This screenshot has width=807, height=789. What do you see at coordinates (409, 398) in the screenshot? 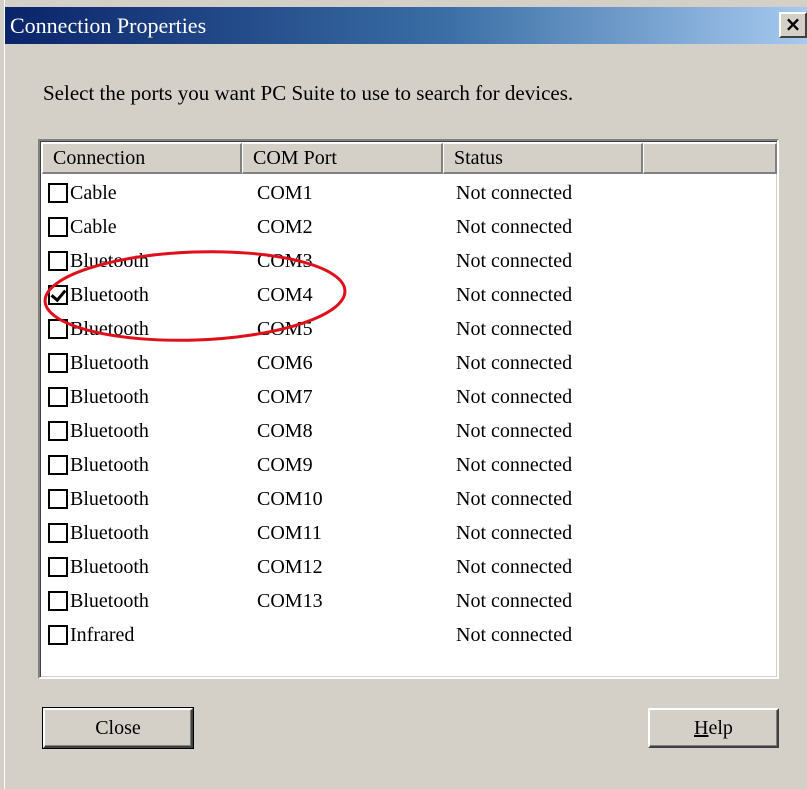
I see `table-row: Bluetooth COM7 Not connected` at bounding box center [409, 398].